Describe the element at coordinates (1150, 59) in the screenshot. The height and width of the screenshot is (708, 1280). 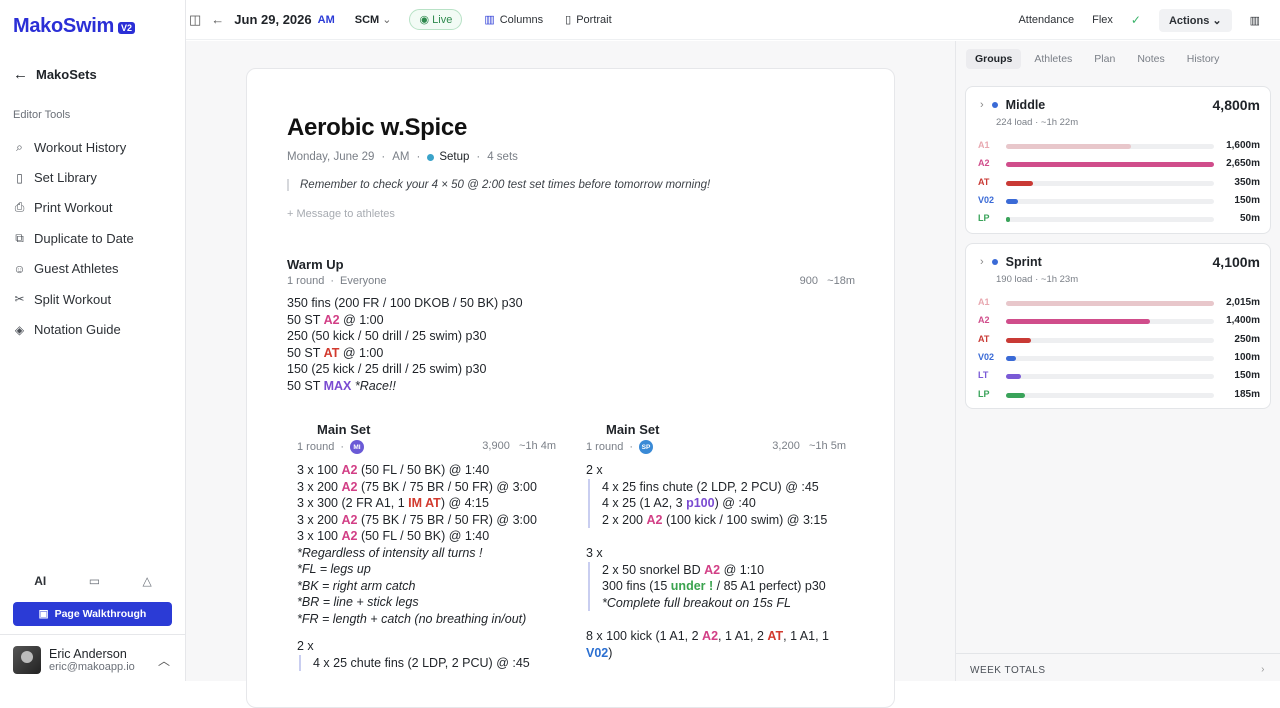
I see `tab-notes: Notes` at that location.